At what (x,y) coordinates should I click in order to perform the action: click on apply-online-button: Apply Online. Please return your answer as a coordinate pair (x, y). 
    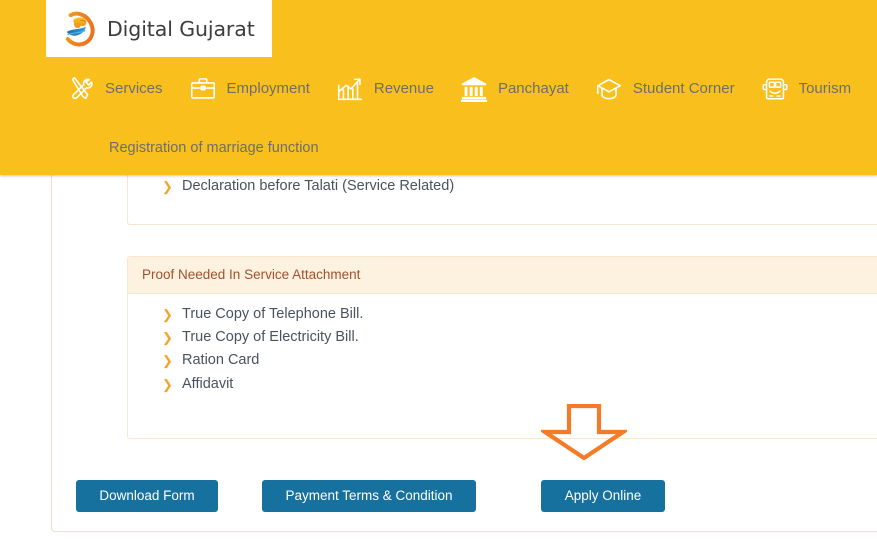
    Looking at the image, I should click on (603, 496).